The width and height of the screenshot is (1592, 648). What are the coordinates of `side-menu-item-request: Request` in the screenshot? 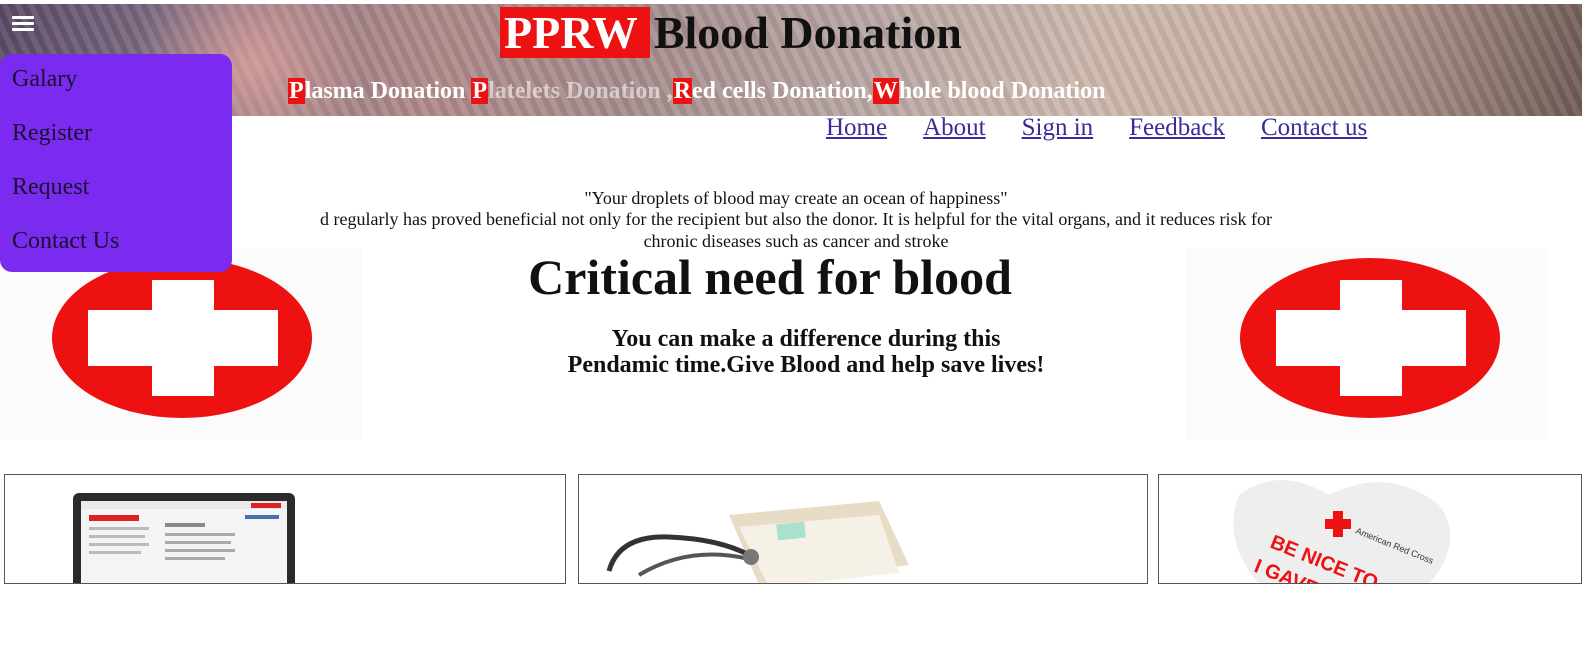 It's located at (116, 197).